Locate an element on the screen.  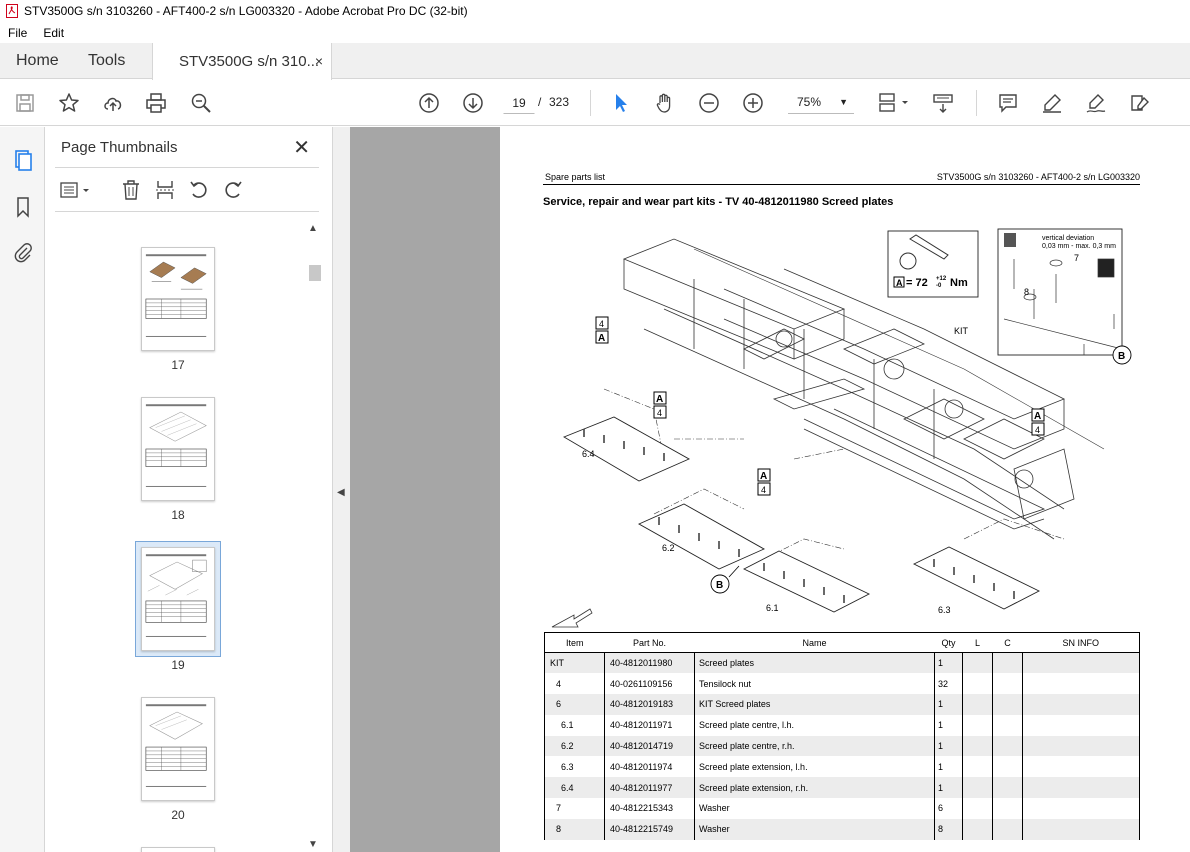
col-c: C is located at coordinates (1007, 642).